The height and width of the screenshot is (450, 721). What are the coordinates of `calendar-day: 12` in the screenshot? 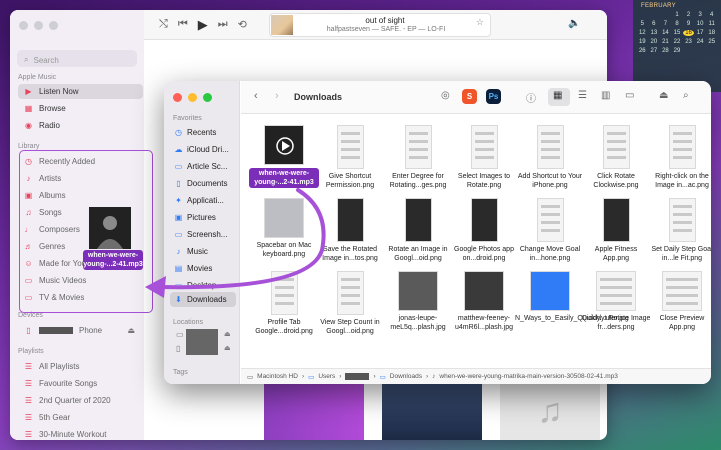 It's located at (642, 33).